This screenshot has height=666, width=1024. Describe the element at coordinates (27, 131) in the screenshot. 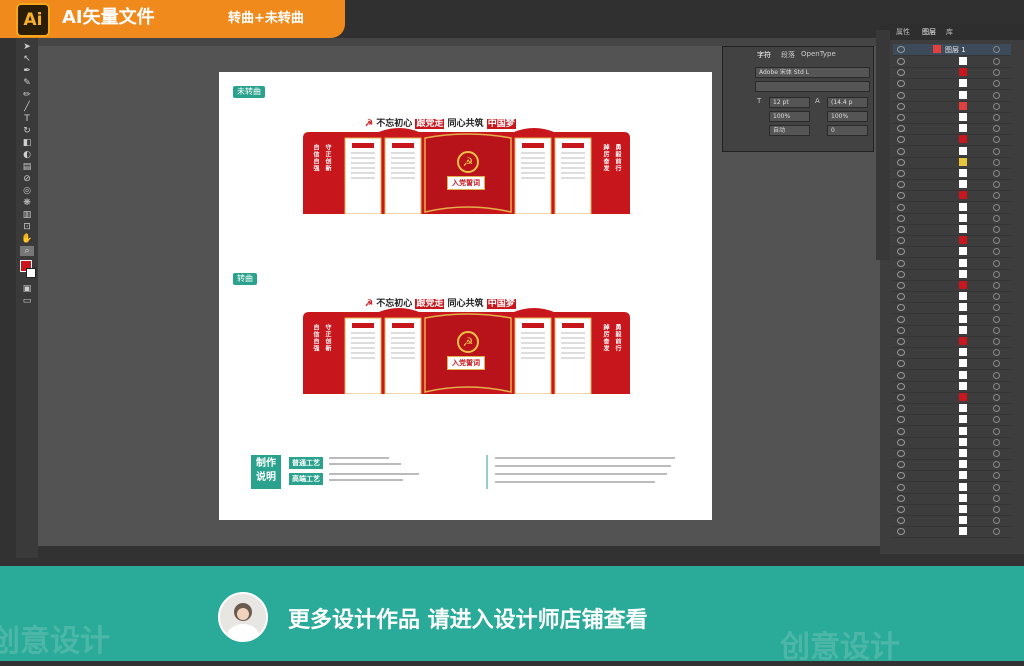

I see `rotate-tool-icon: ↻` at that location.